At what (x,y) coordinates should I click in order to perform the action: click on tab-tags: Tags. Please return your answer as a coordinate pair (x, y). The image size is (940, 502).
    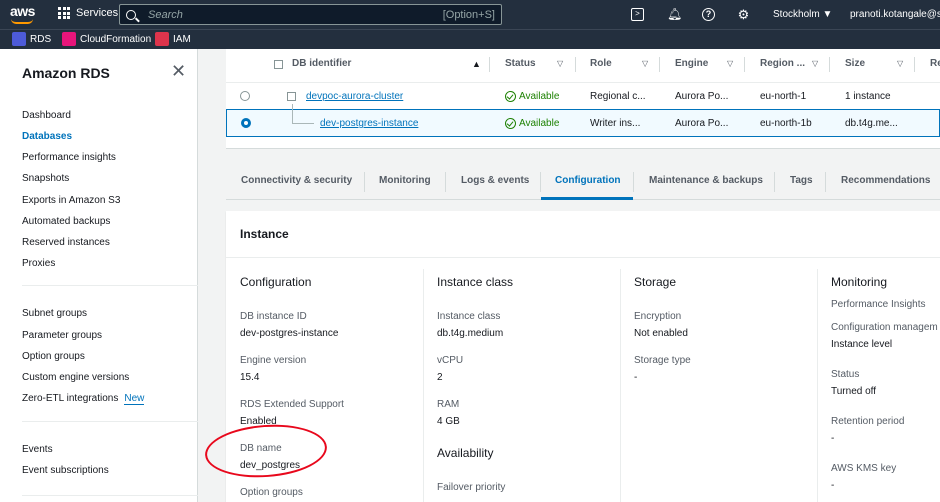
    Looking at the image, I should click on (801, 180).